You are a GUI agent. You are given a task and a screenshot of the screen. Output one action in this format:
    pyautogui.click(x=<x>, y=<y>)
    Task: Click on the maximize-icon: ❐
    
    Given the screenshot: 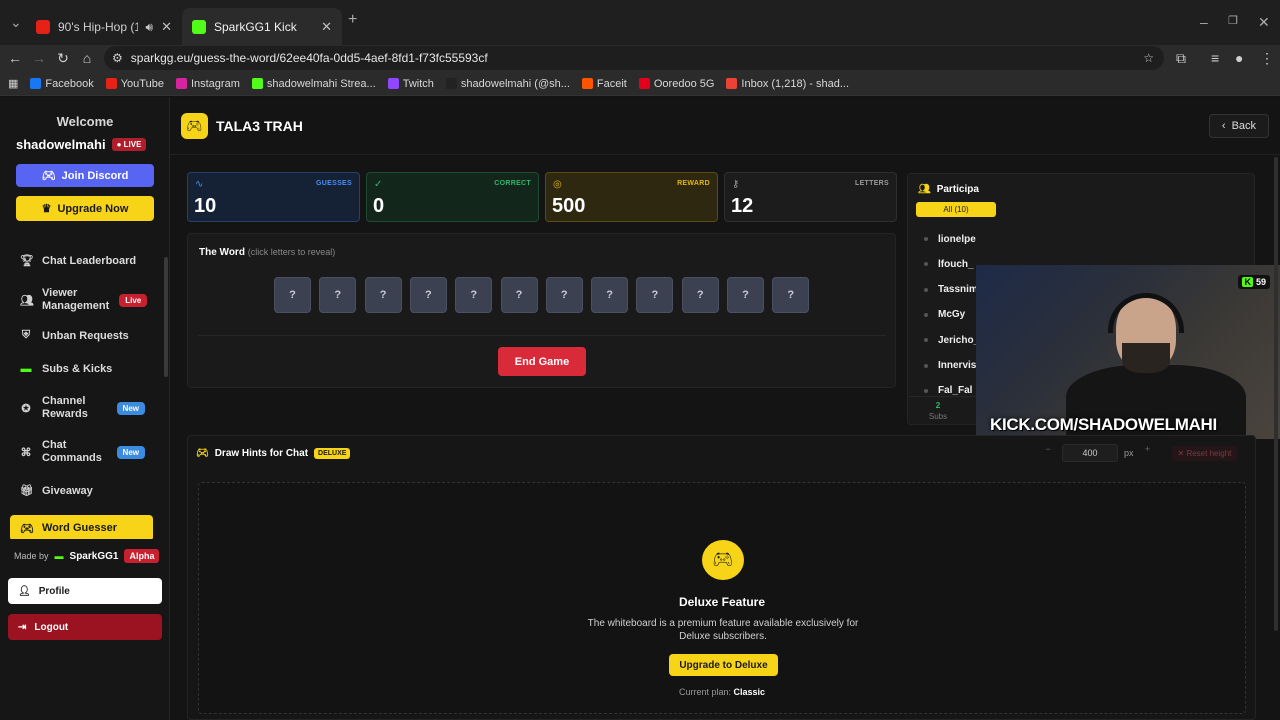 What is the action you would take?
    pyautogui.click(x=1233, y=20)
    